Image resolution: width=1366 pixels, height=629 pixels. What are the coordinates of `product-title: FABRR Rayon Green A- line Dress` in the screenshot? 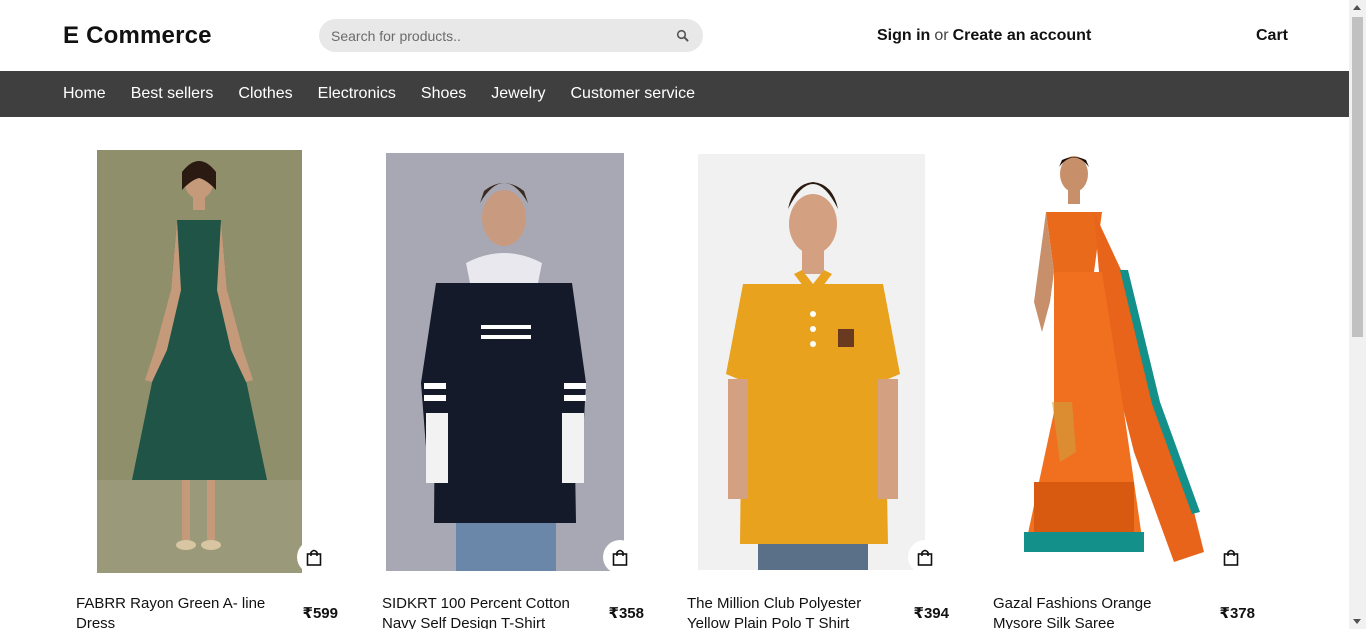 It's located at (178, 611).